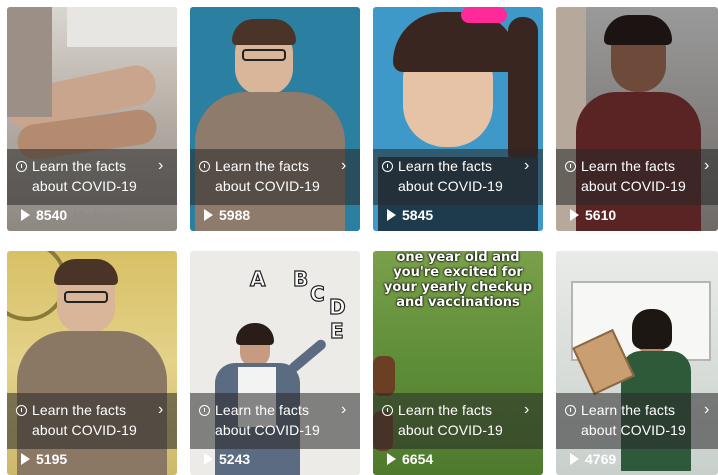 Image resolution: width=718 pixels, height=475 pixels. What do you see at coordinates (337, 306) in the screenshot?
I see `overlay-letter: D` at bounding box center [337, 306].